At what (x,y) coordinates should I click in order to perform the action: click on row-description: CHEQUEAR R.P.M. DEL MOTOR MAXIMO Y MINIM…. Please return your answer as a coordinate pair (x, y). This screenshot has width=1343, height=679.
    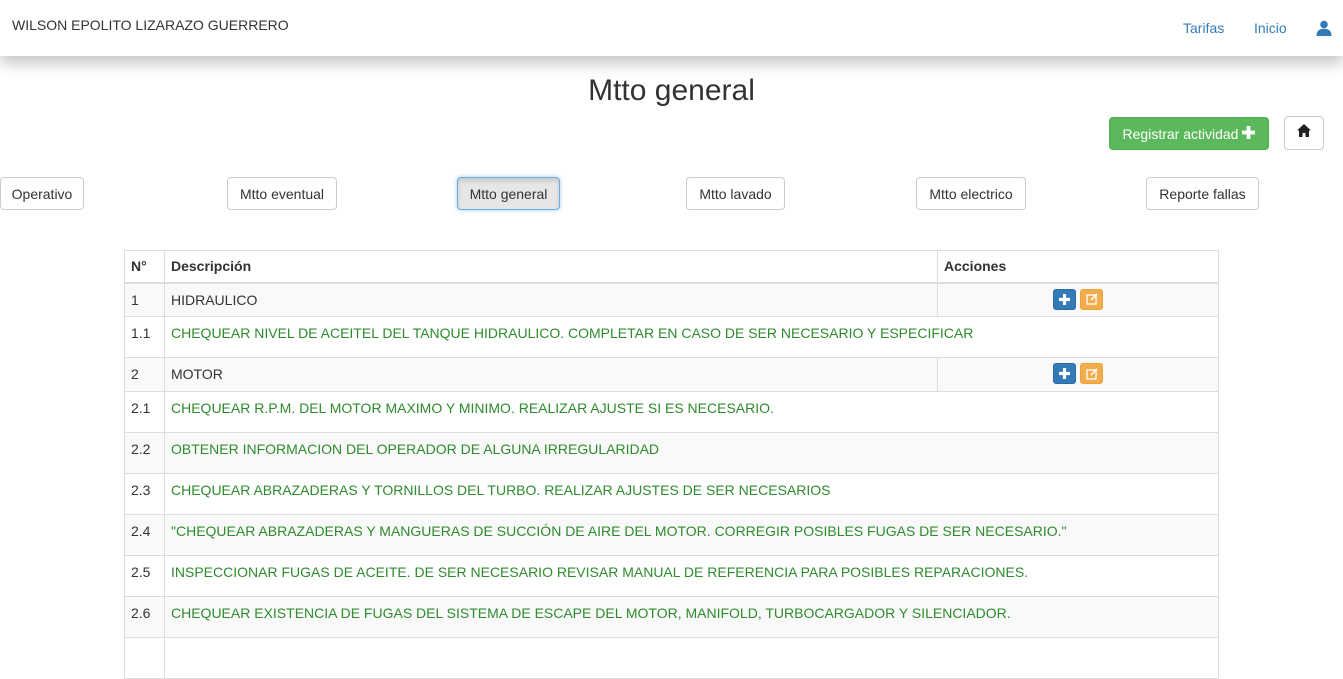
    Looking at the image, I should click on (691, 412).